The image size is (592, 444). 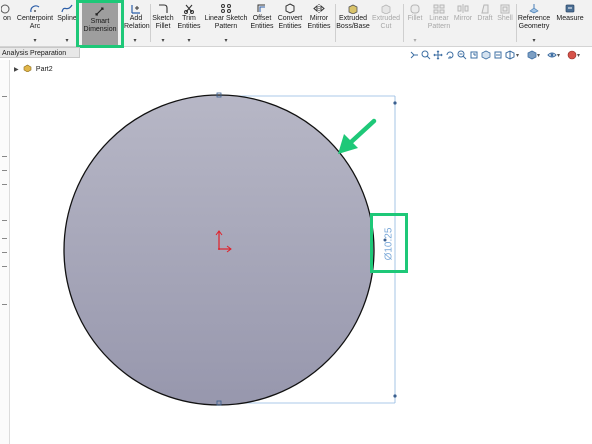 What do you see at coordinates (136, 18) in the screenshot?
I see `tool-label: Add` at bounding box center [136, 18].